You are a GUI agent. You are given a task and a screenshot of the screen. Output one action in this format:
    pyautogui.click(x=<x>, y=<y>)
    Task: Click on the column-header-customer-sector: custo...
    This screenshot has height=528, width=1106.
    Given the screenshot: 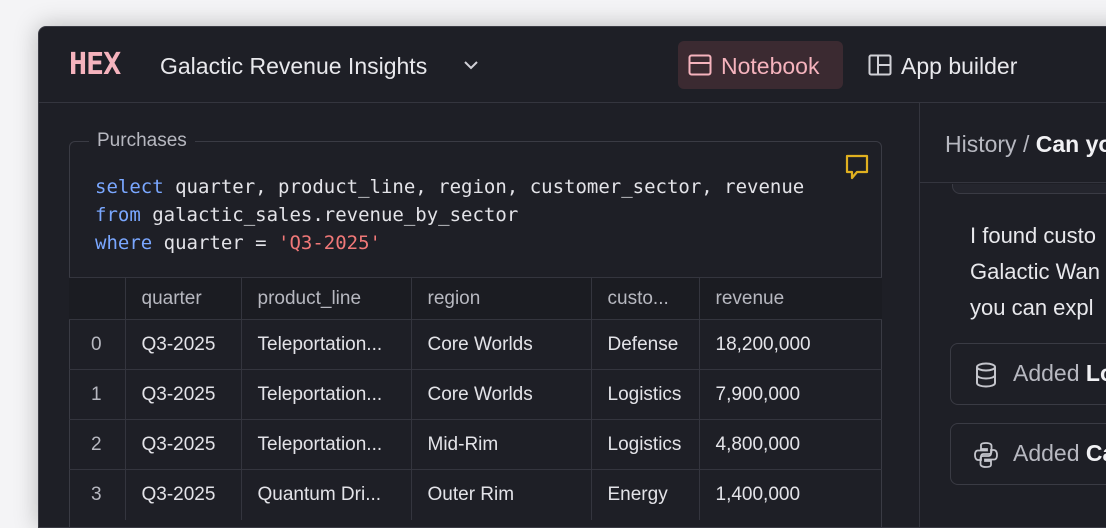 What is the action you would take?
    pyautogui.click(x=645, y=298)
    